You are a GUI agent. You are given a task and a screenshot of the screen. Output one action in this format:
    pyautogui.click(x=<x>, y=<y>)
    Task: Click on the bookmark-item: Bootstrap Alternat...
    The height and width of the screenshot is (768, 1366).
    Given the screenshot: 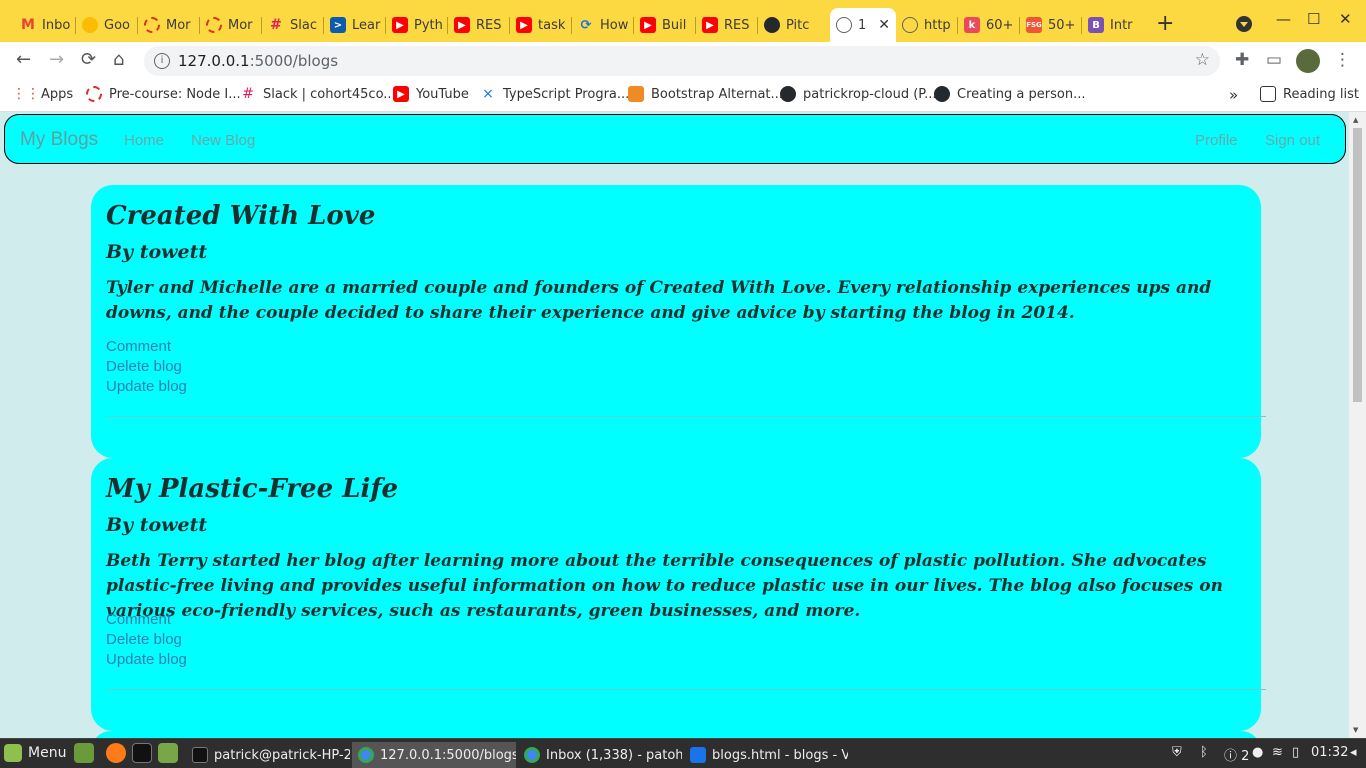 What is the action you would take?
    pyautogui.click(x=705, y=94)
    